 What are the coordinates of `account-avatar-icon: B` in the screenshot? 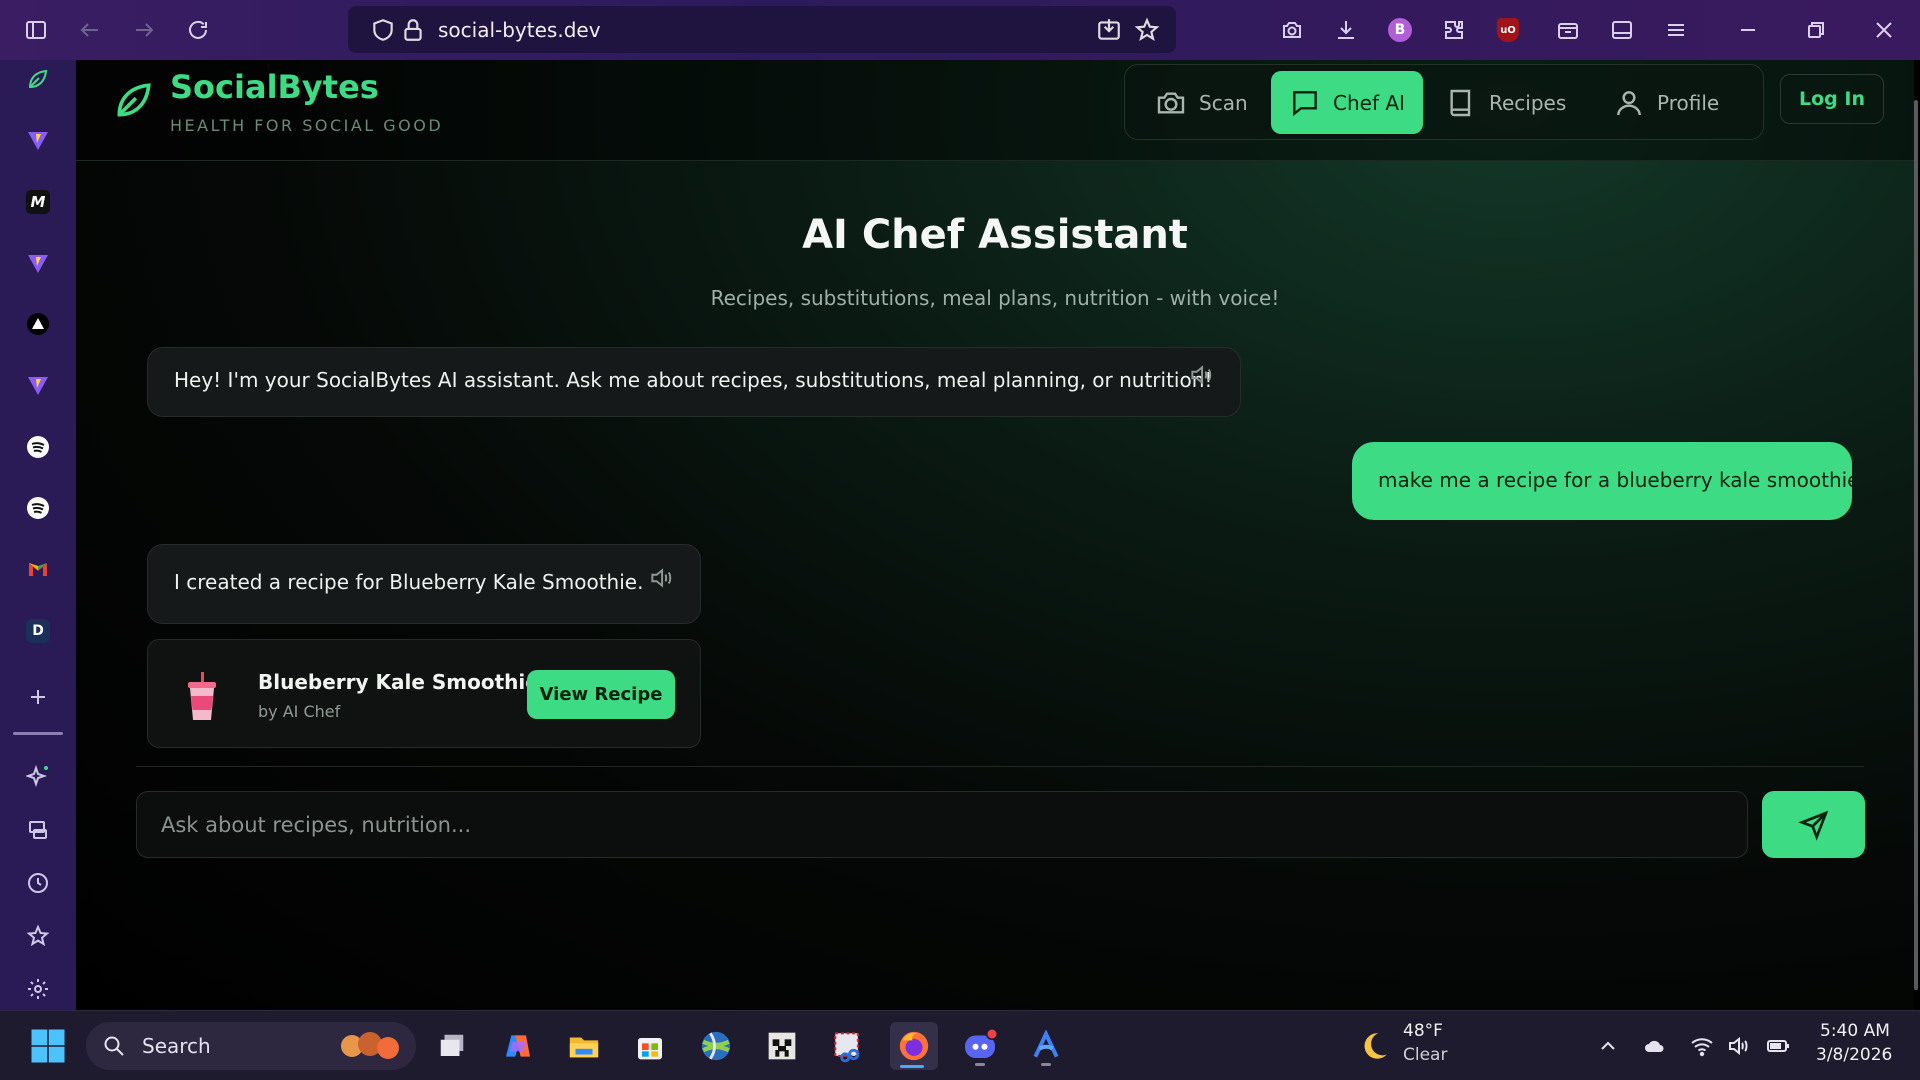 It's located at (1400, 30).